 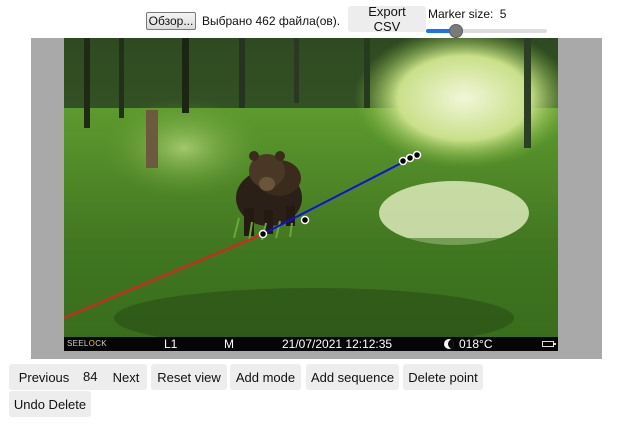 What do you see at coordinates (271, 21) in the screenshot?
I see `file-selection-status: Выбрано 462 файла(ов).` at bounding box center [271, 21].